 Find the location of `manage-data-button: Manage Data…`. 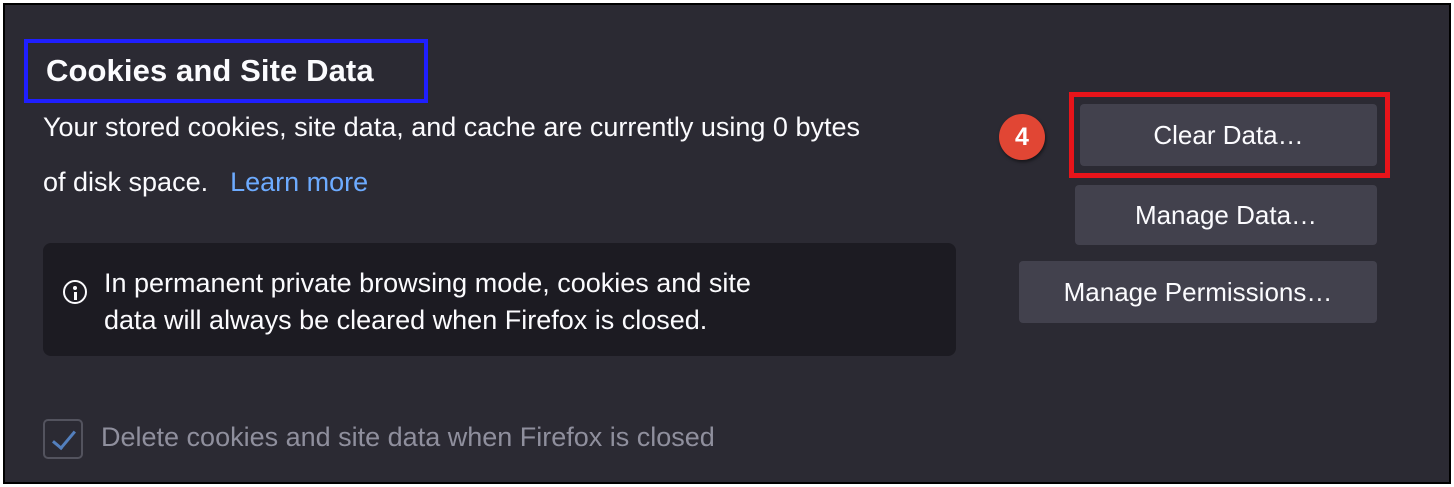

manage-data-button: Manage Data… is located at coordinates (1226, 215).